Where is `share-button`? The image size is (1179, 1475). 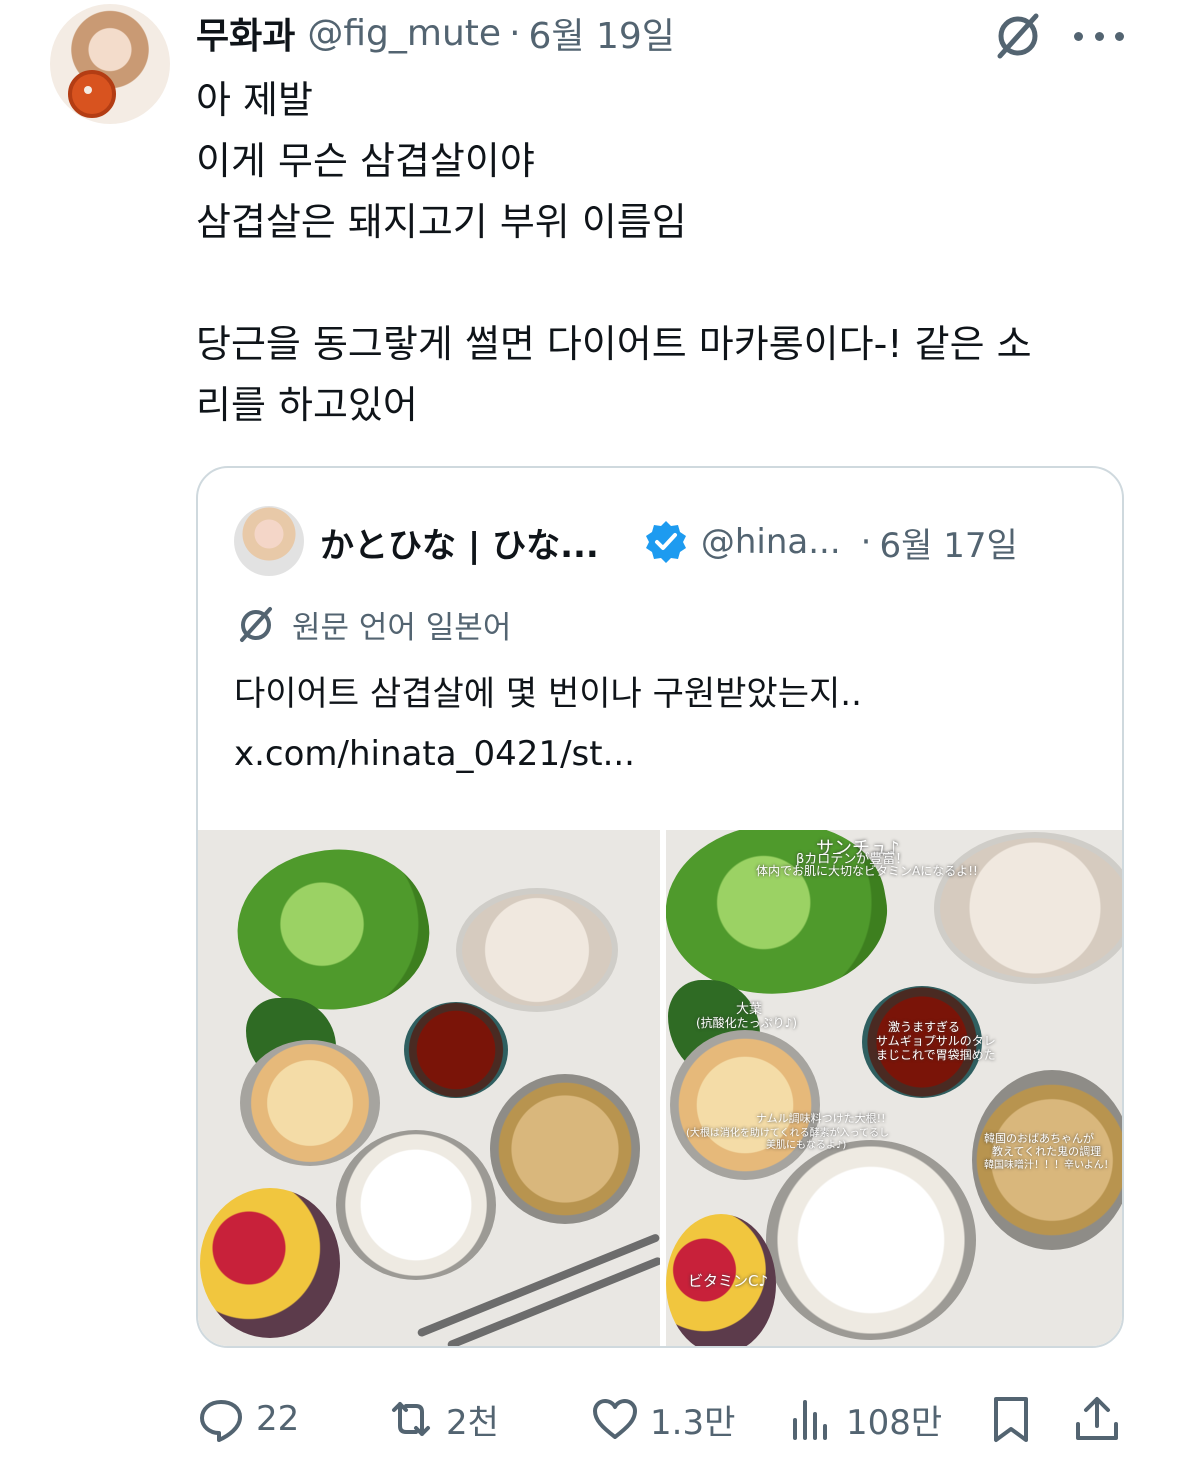
share-button is located at coordinates (1097, 1419).